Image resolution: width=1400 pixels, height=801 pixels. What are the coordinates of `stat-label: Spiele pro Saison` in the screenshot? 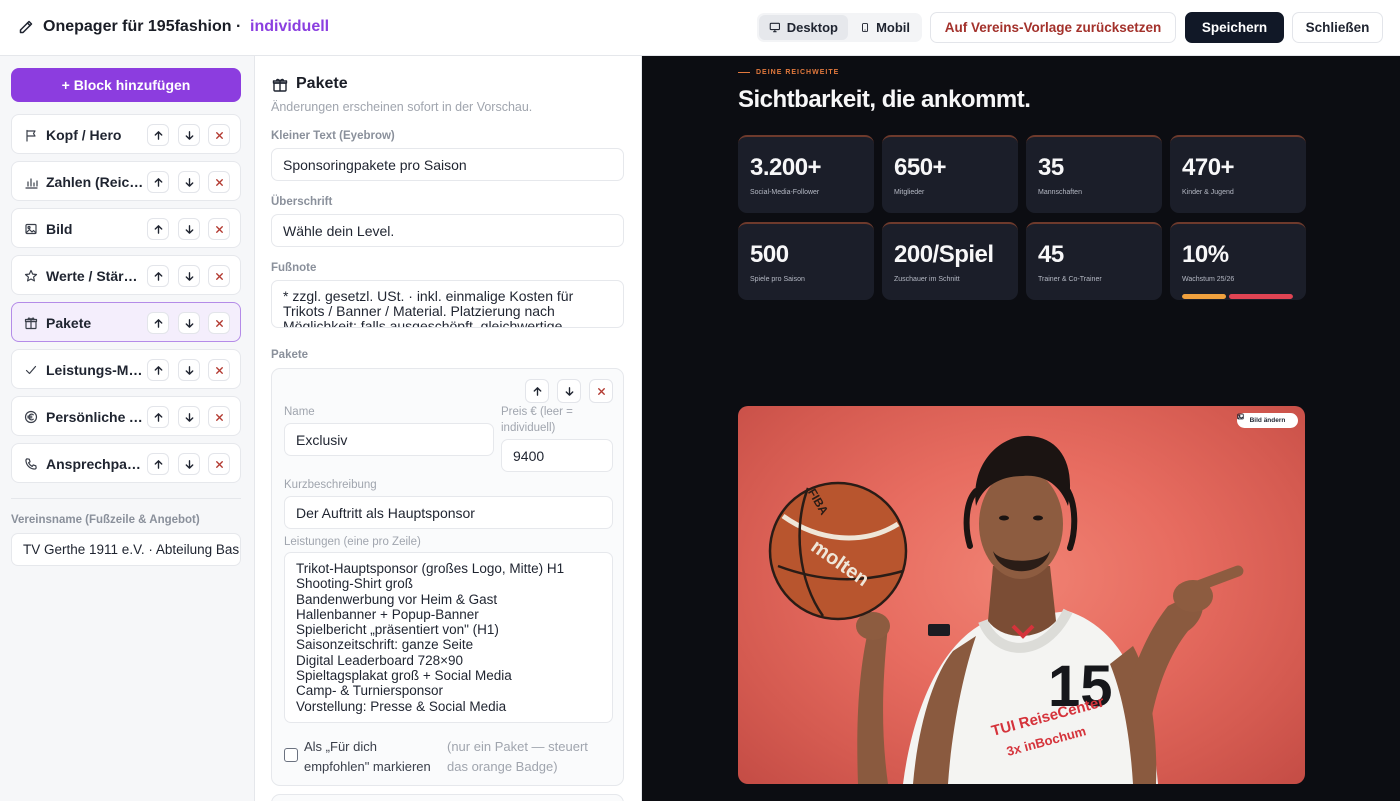 It's located at (777, 279).